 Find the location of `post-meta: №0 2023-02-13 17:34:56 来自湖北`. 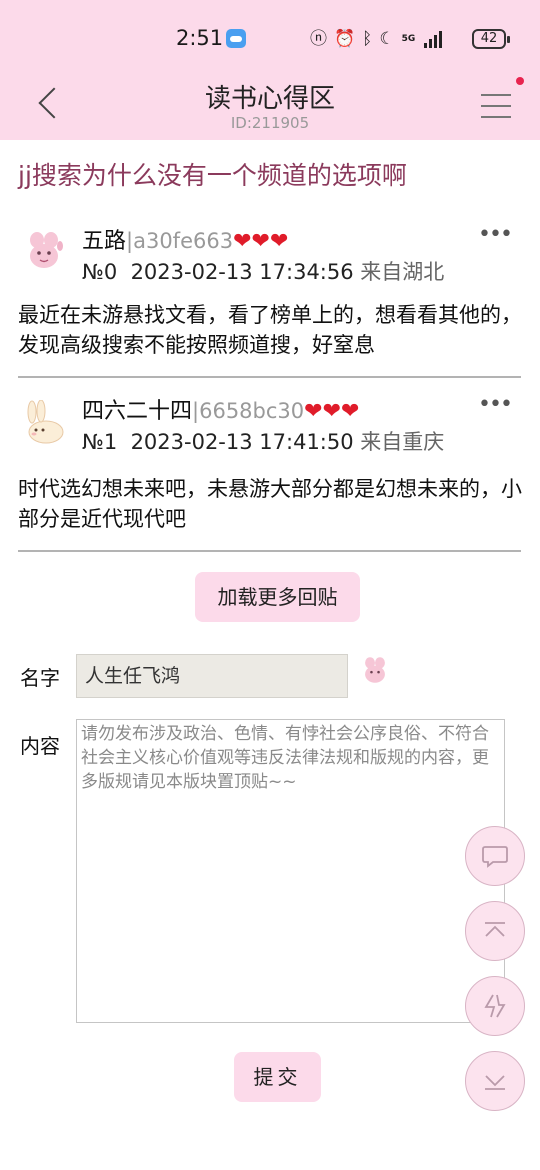

post-meta: №0 2023-02-13 17:34:56 来自湖北 is located at coordinates (263, 271).